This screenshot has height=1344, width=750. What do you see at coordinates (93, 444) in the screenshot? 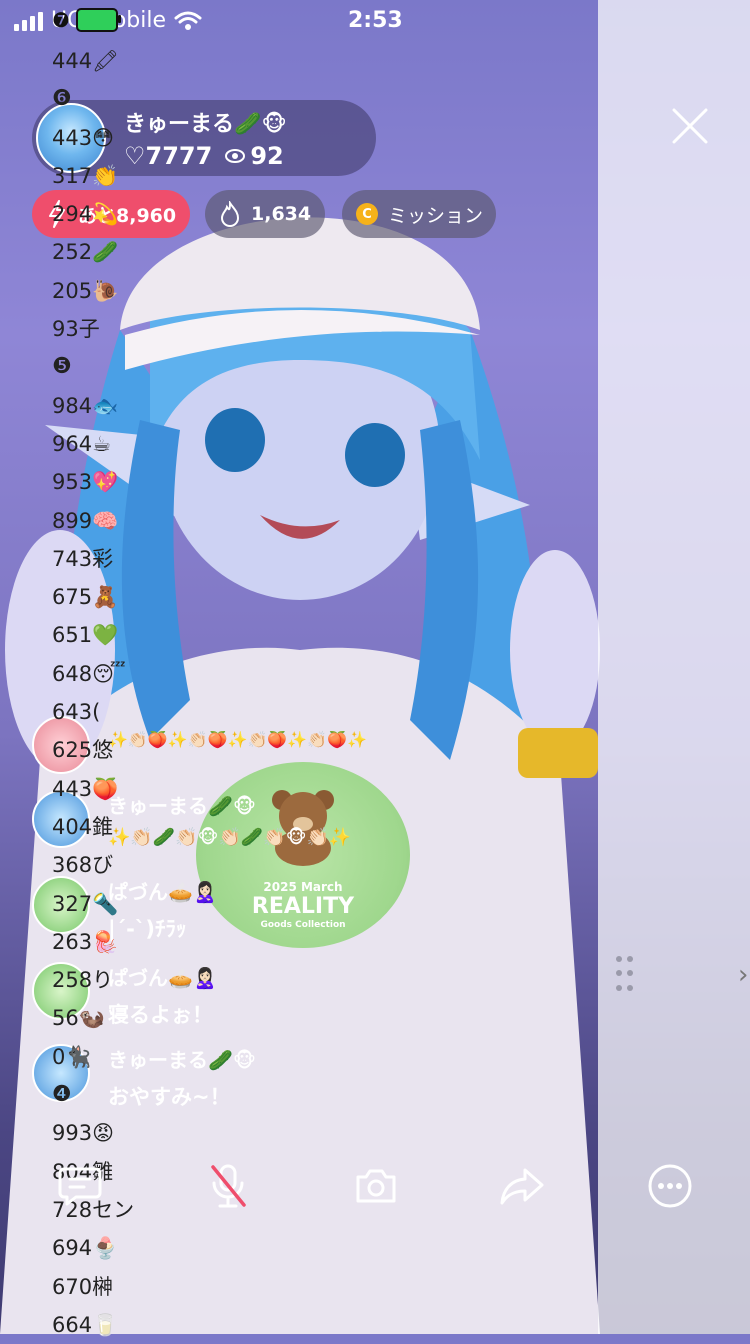
I see `ranking-item: 964☕` at bounding box center [93, 444].